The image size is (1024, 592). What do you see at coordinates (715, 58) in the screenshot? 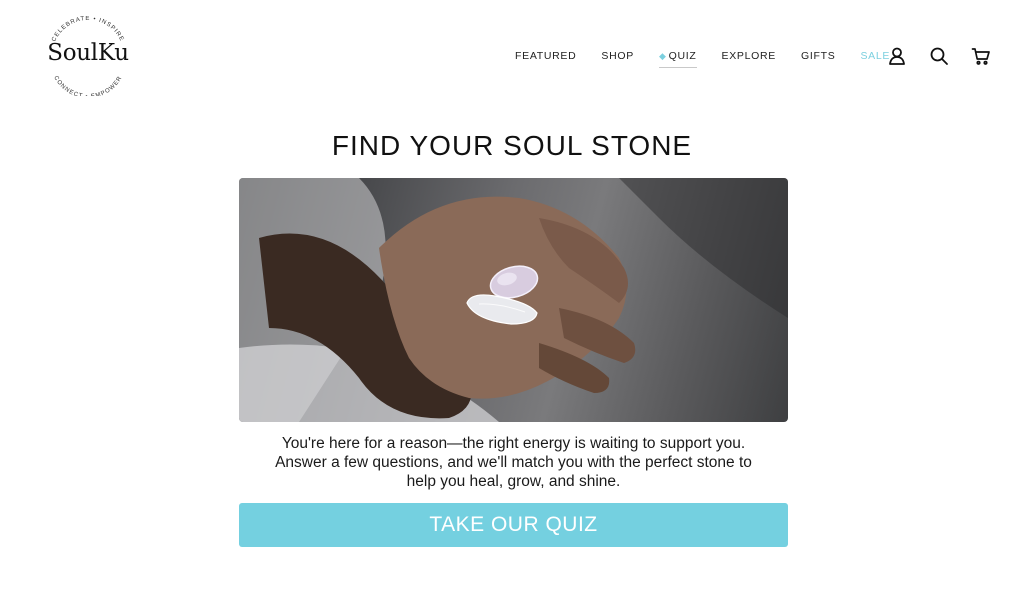
I see `main-nav: FEATURED SHOP ◆ QUIZ EXPLORE GIFTS SALE` at bounding box center [715, 58].